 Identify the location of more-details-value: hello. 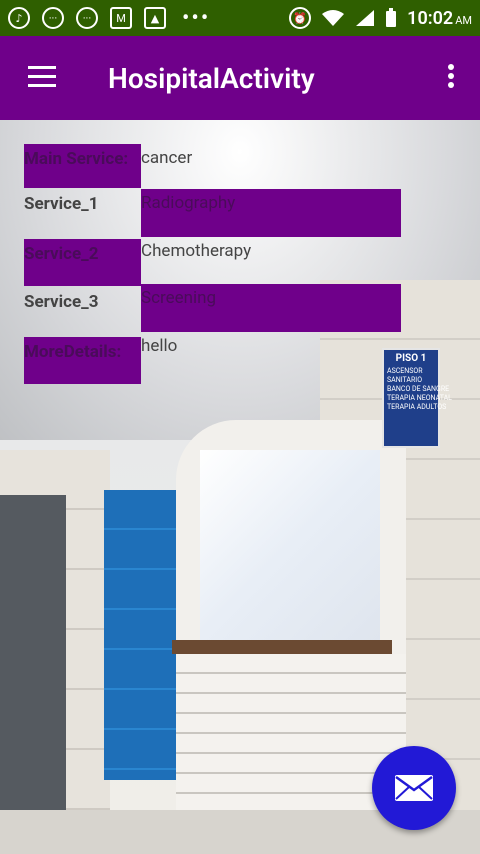
(159, 346).